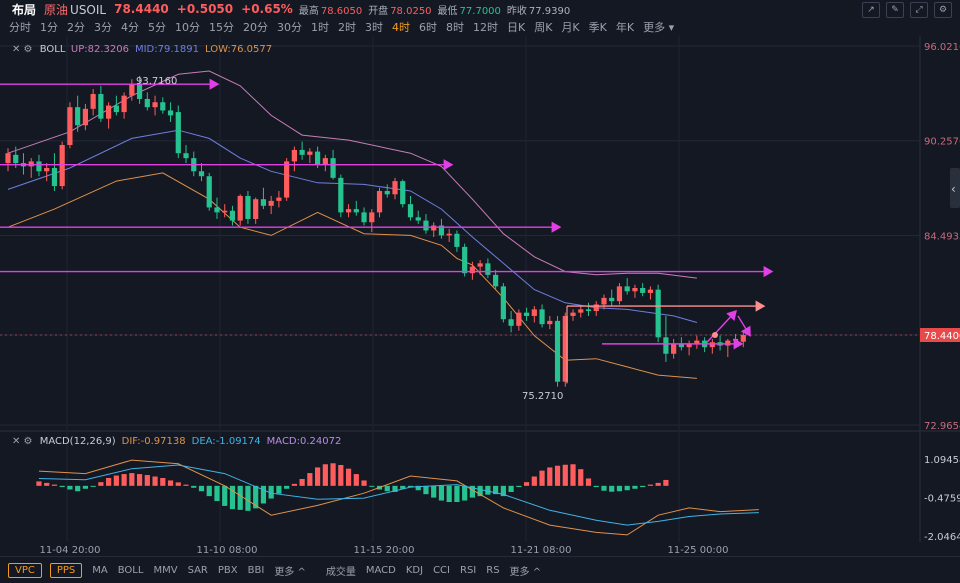 Image resolution: width=960 pixels, height=583 pixels. Describe the element at coordinates (69, 550) in the screenshot. I see `x-tick-label: 11-04 20:00` at that location.